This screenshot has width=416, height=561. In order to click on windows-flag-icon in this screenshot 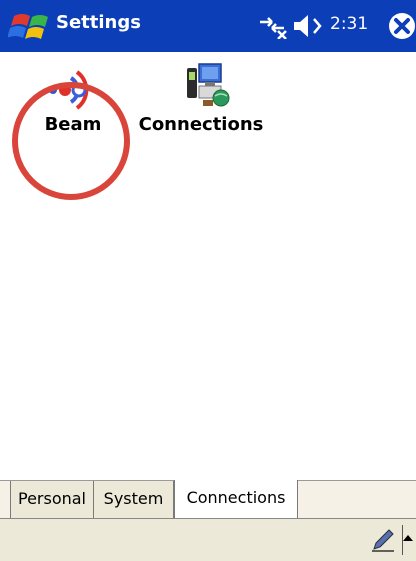, I will do `click(31, 26)`.